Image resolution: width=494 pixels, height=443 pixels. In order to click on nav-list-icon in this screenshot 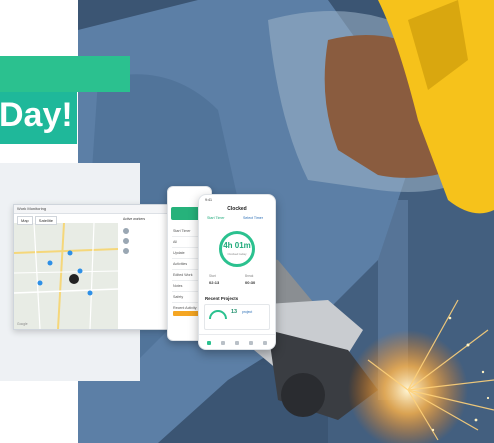, I will do `click(251, 343)`.